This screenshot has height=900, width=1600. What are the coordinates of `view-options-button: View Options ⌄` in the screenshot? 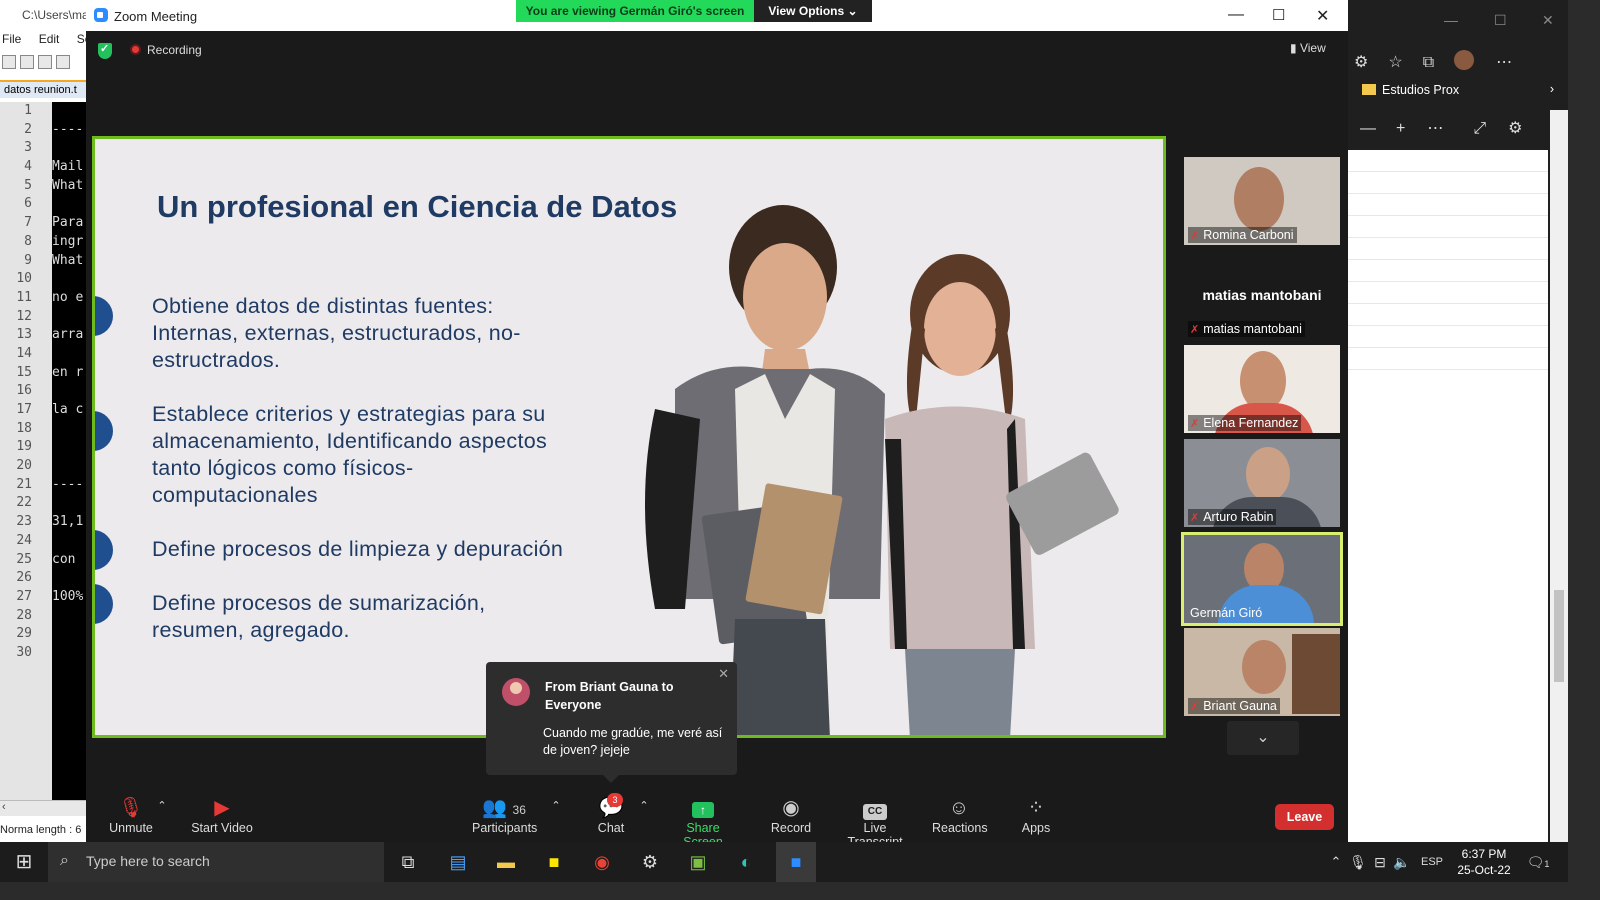 It's located at (813, 11).